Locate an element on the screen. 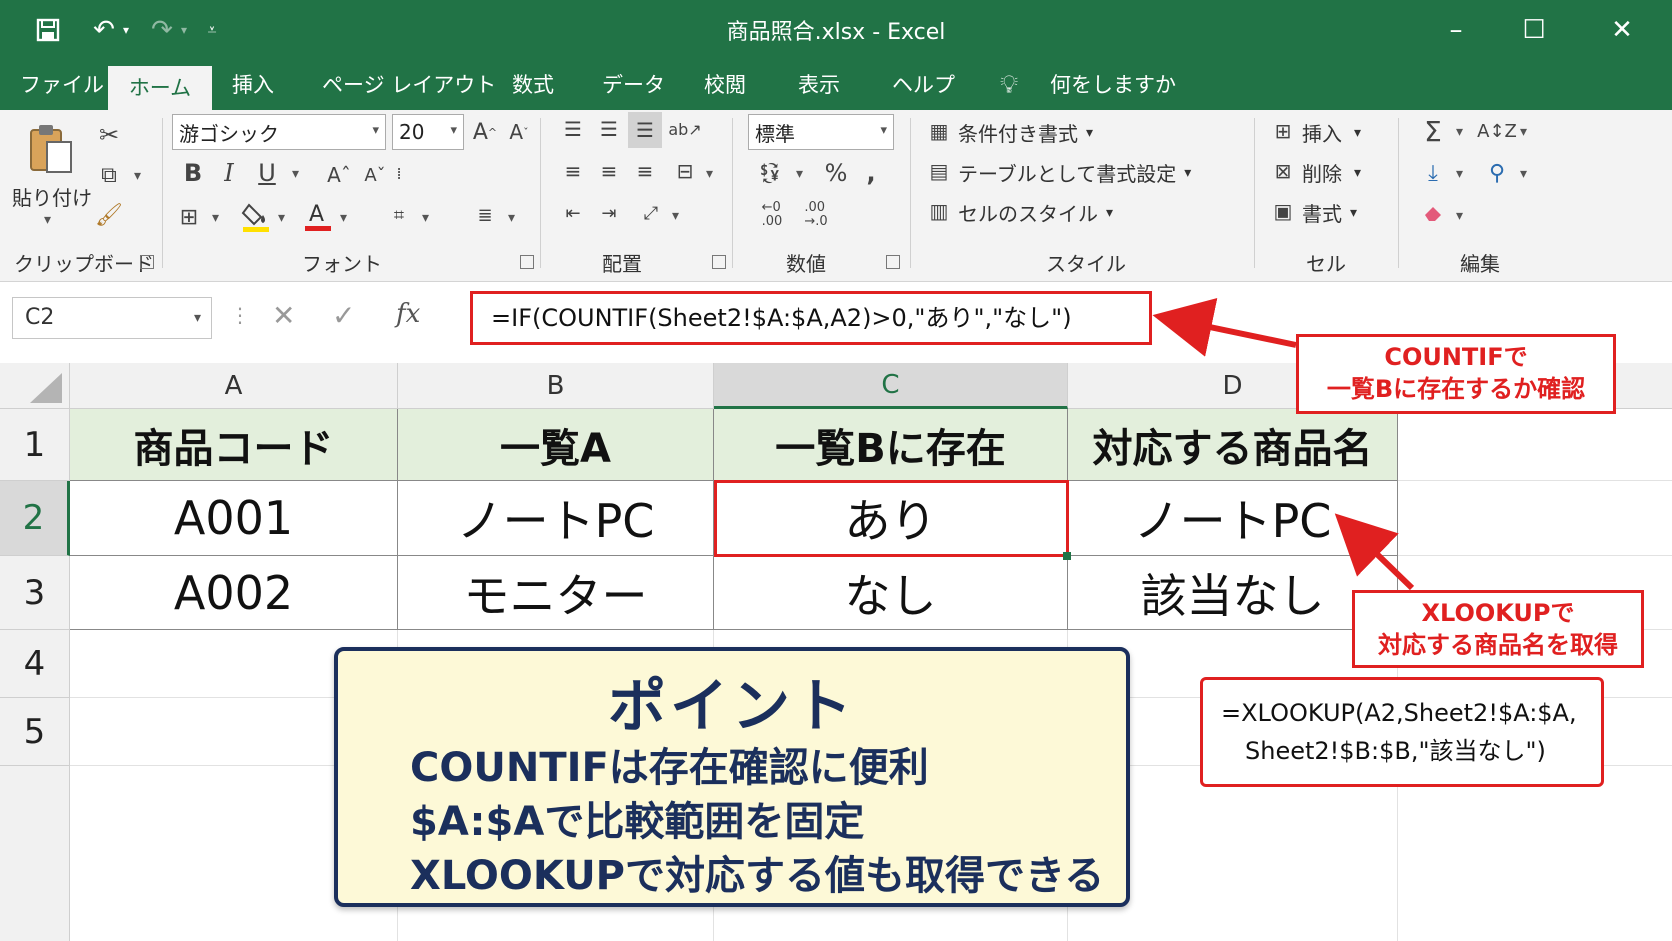  cancel-icon: ✕ is located at coordinates (283, 315).